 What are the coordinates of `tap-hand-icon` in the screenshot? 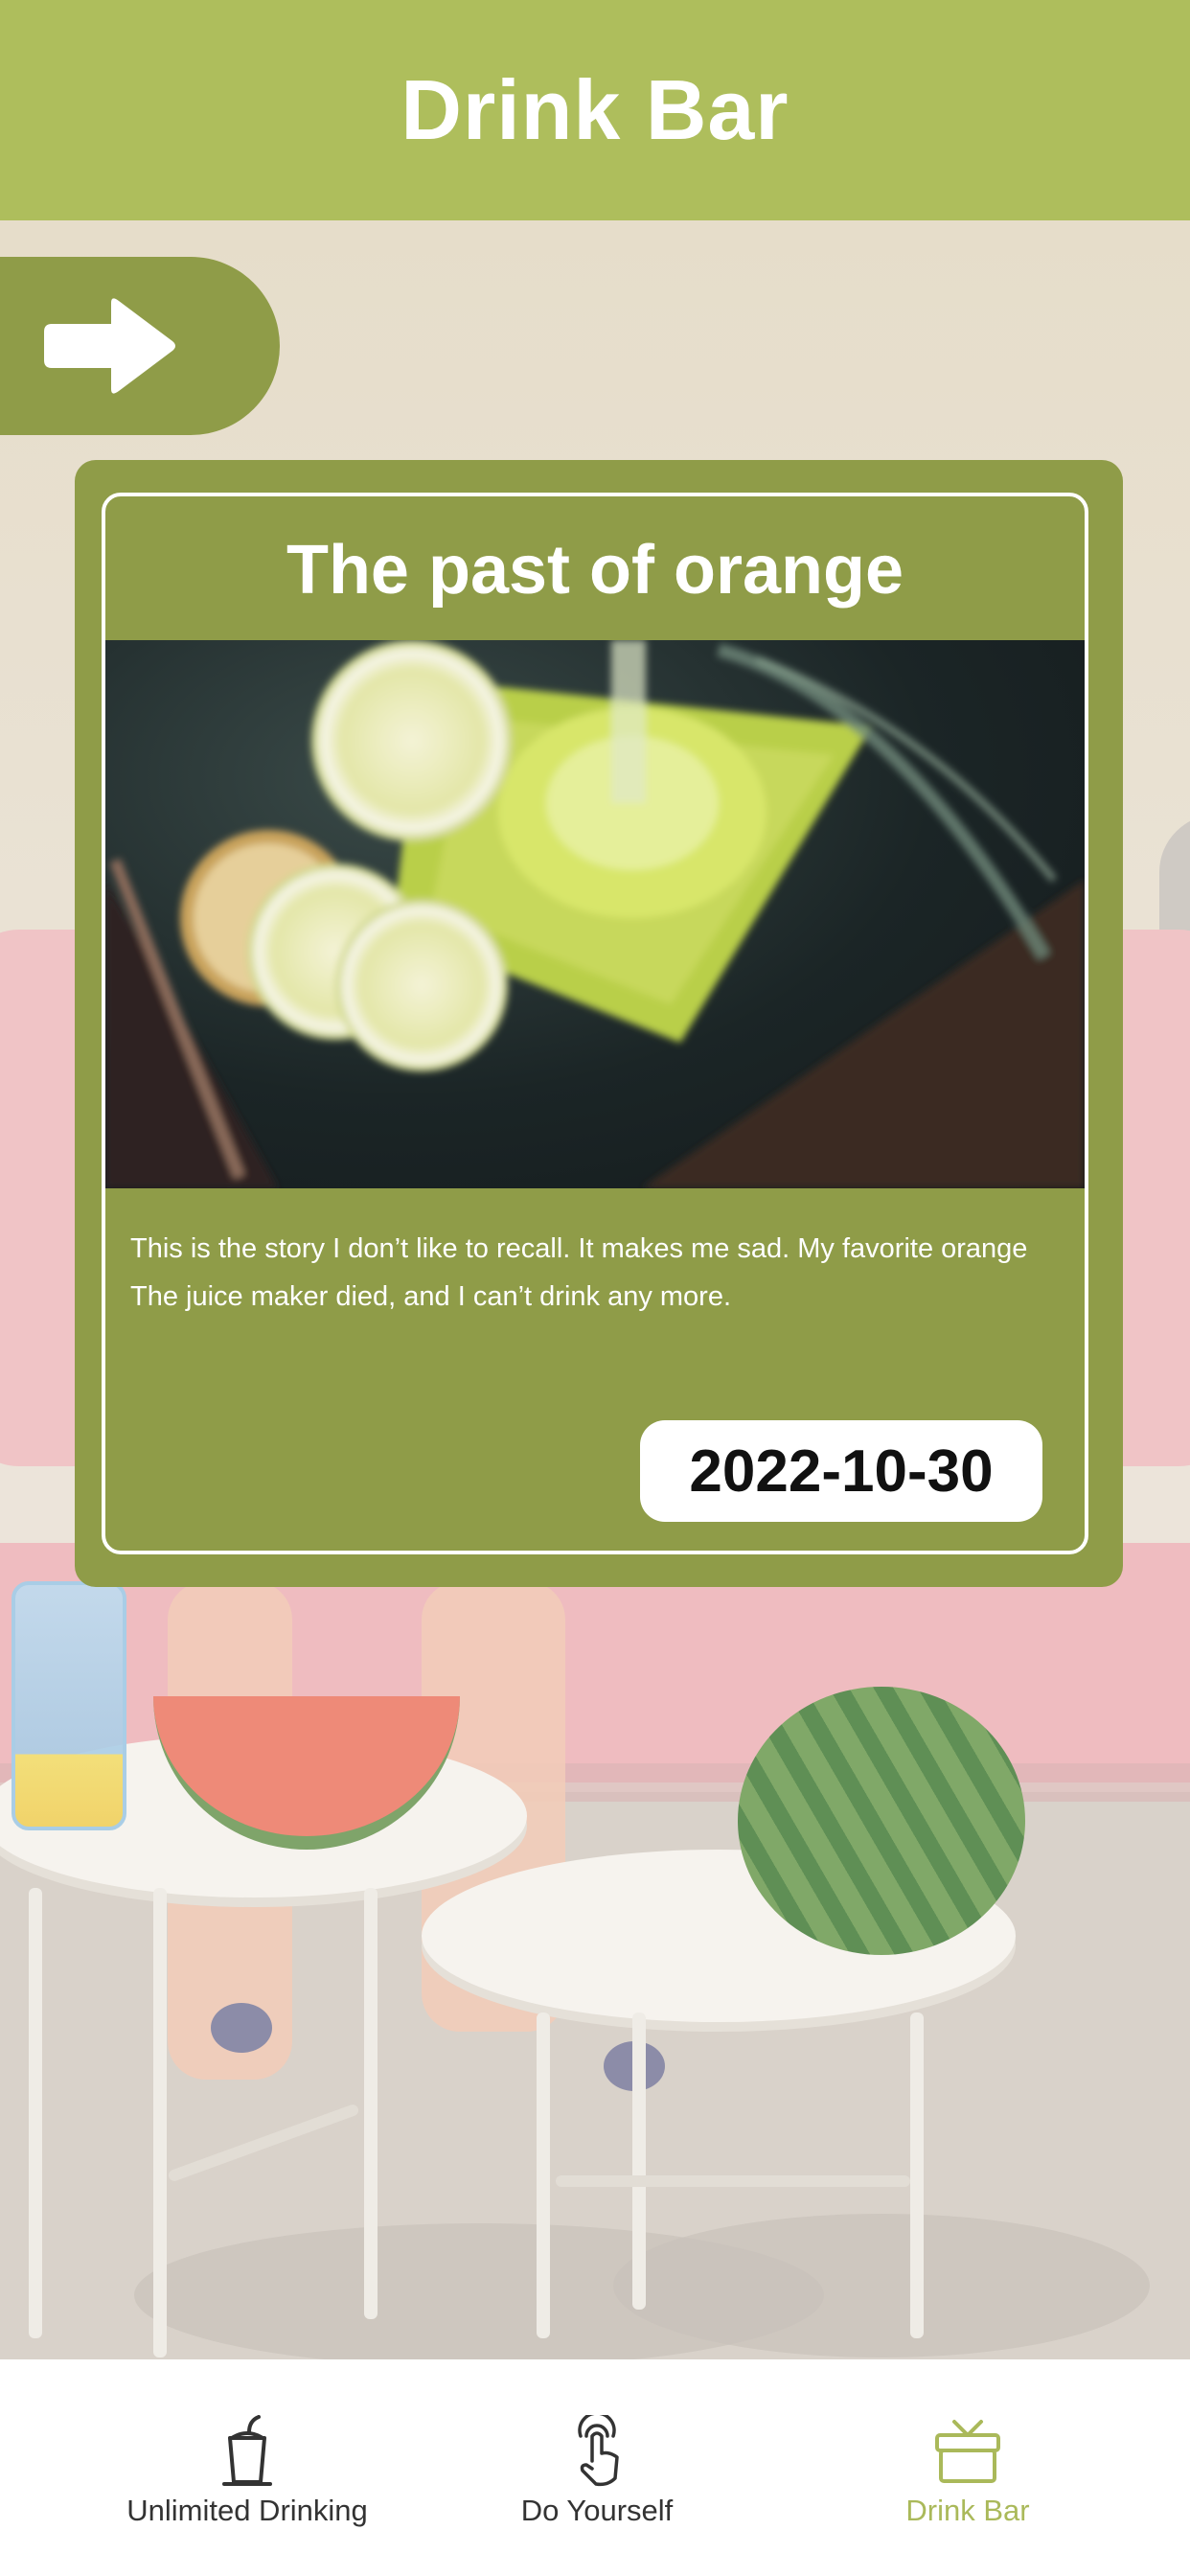 It's located at (596, 2451).